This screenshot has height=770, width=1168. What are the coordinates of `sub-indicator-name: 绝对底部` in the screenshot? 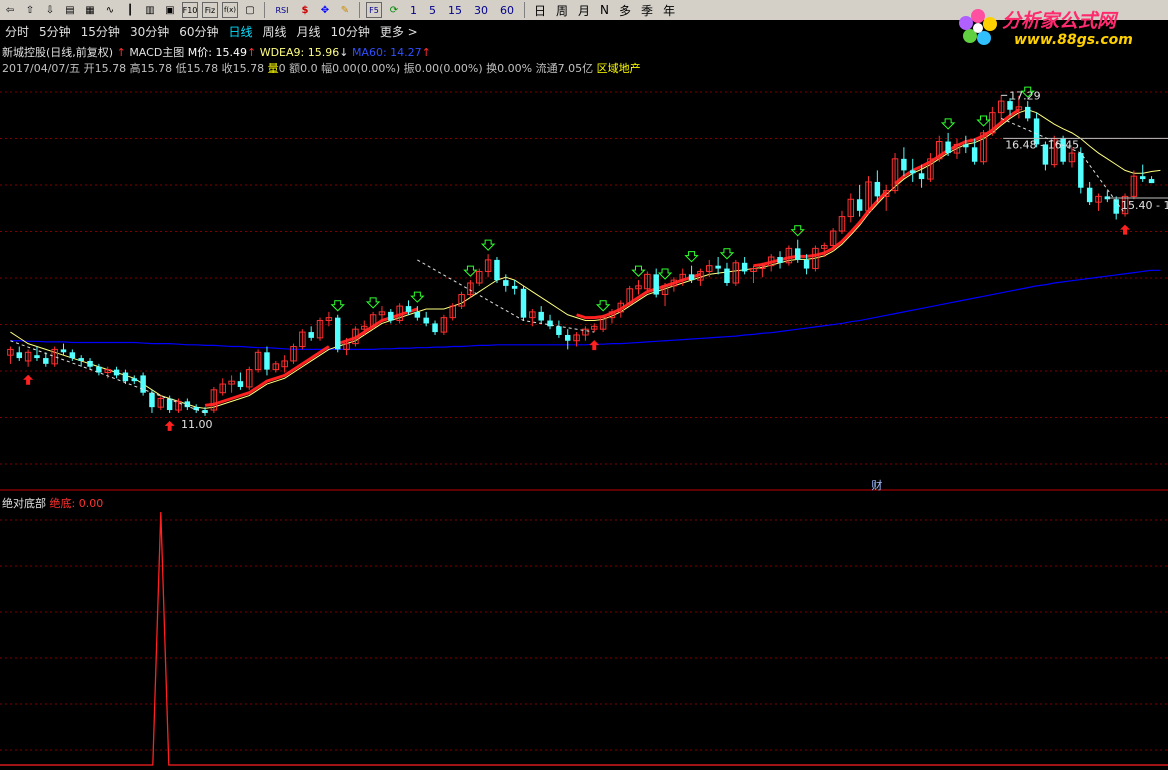 It's located at (24, 503).